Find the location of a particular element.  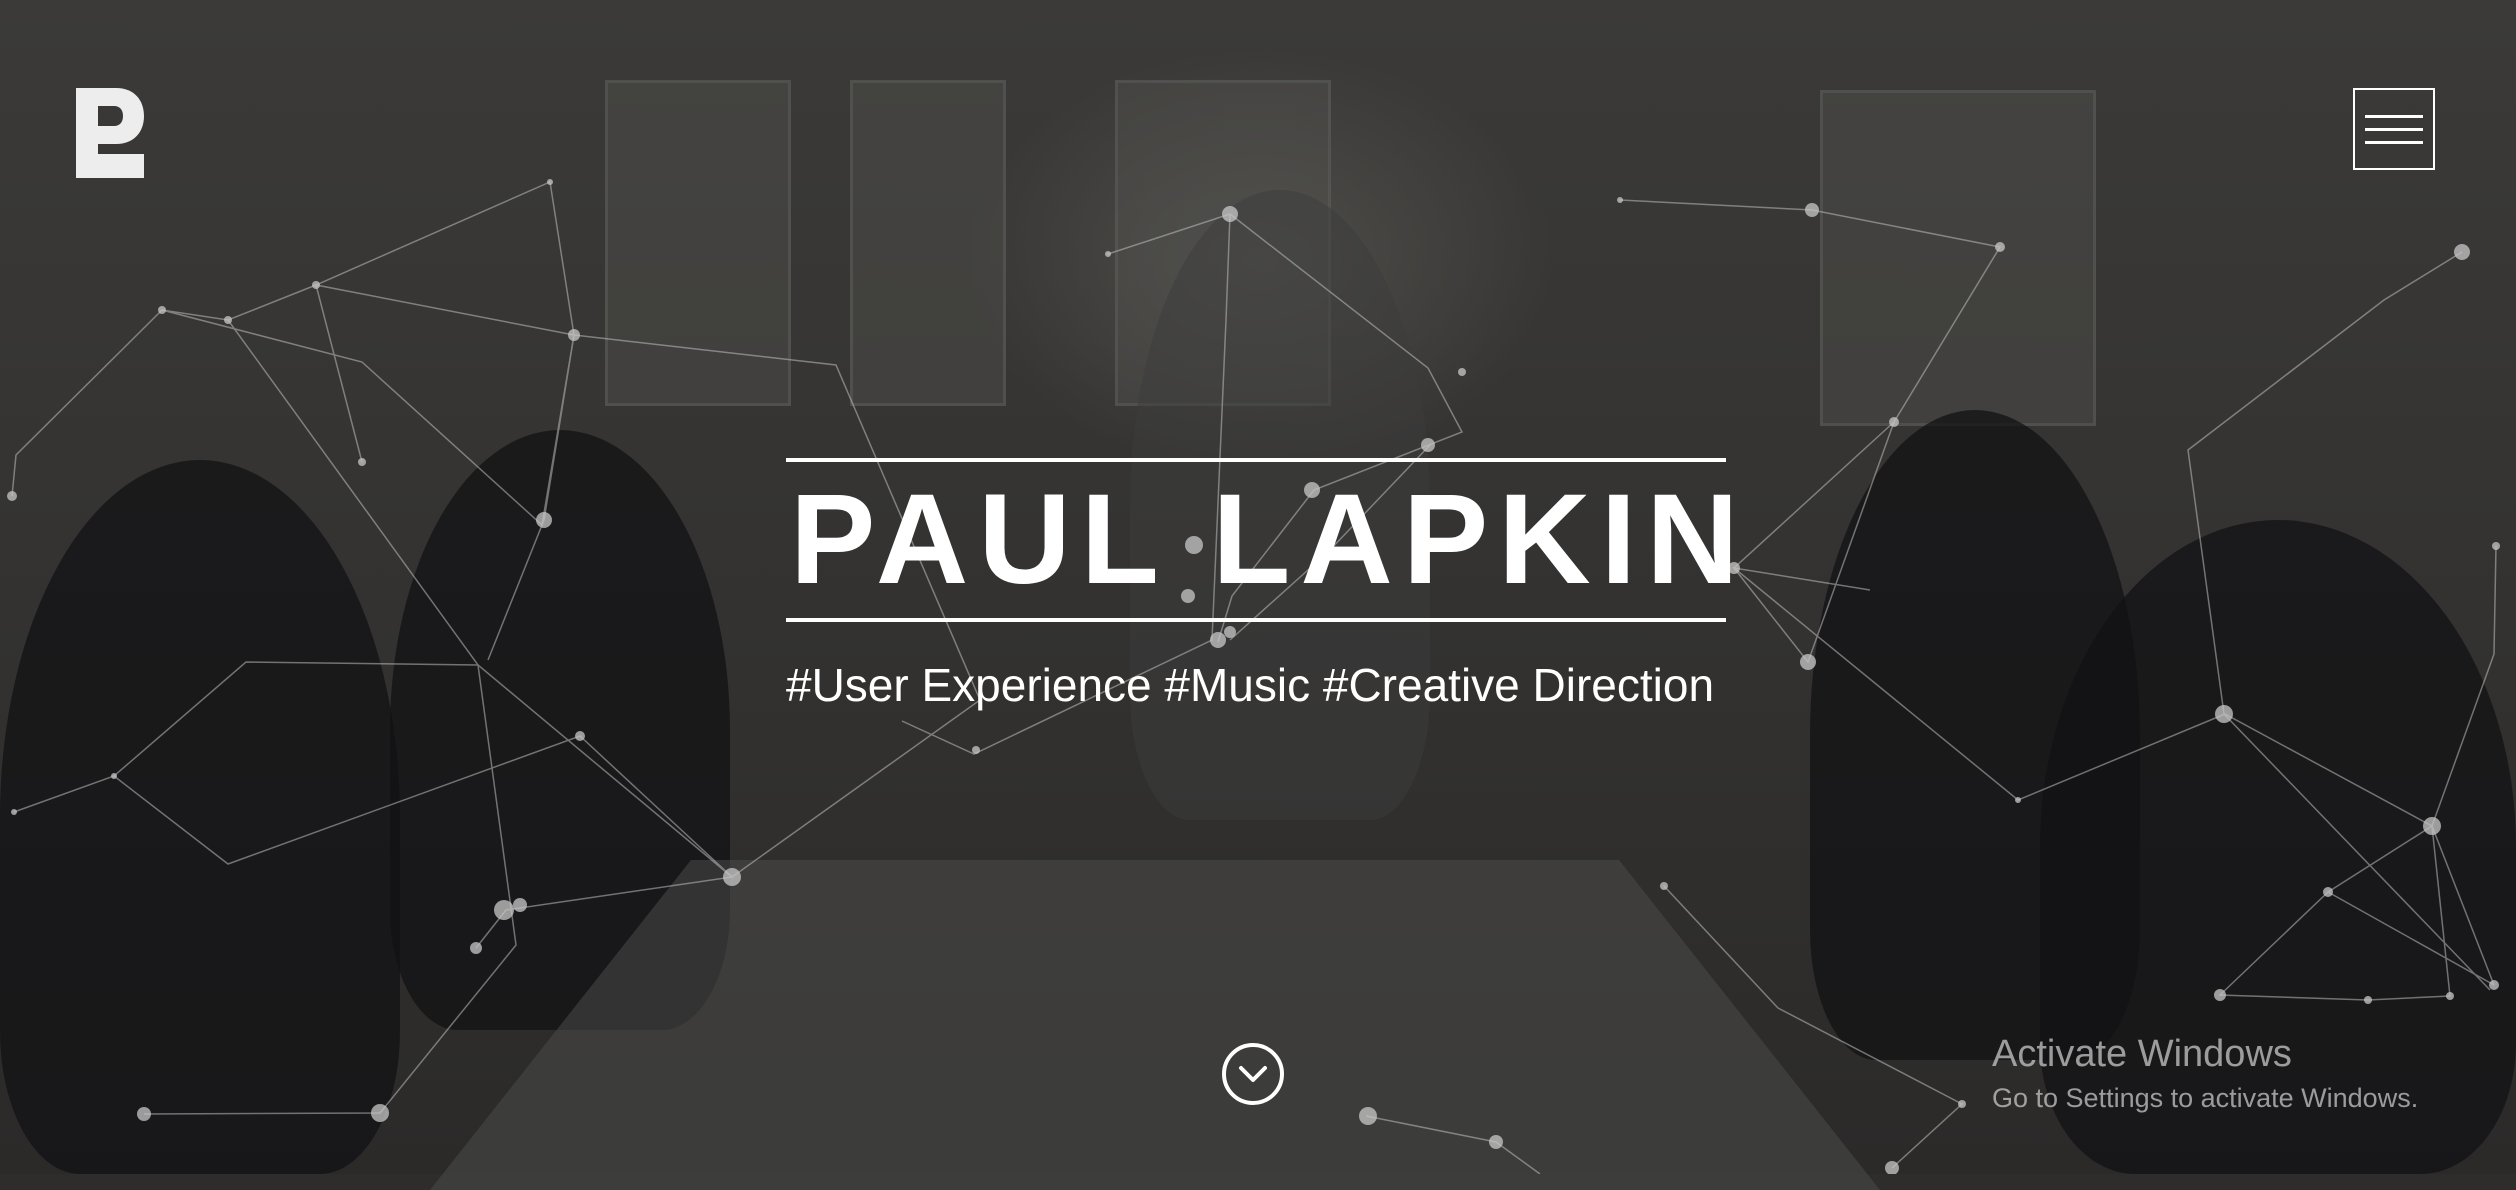

scroll-down-button is located at coordinates (1253, 1074).